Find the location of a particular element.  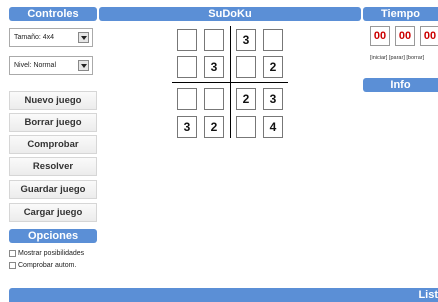

size-select-value: Tamaño: 4x4 is located at coordinates (34, 37).